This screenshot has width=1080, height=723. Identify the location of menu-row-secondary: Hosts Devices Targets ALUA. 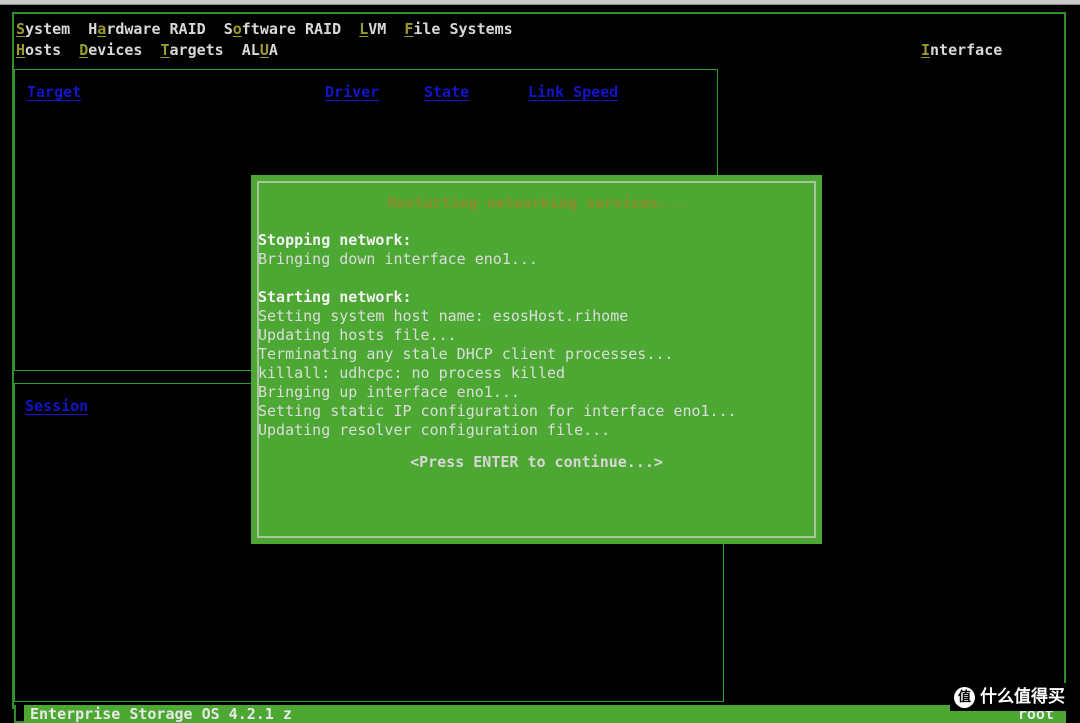
(147, 50).